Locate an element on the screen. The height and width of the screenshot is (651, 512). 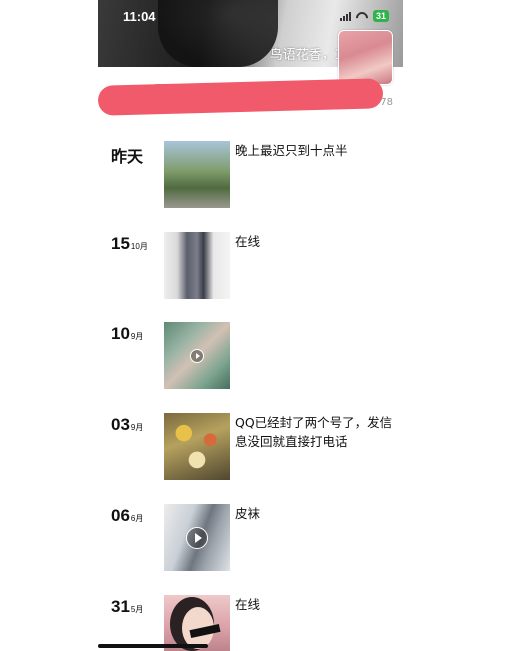
list-item: 31 5月 在线 is located at coordinates (250, 623).